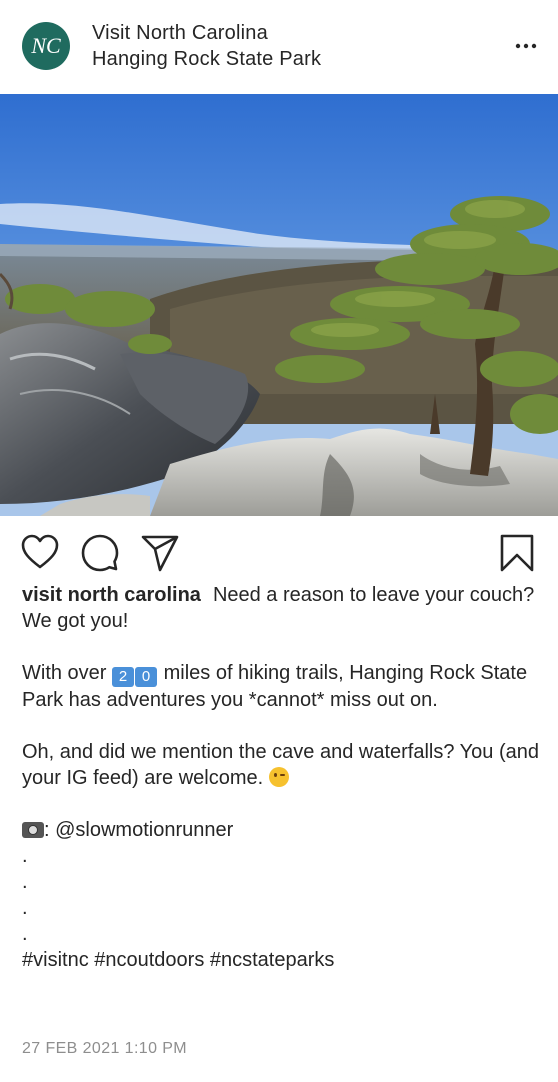  I want to click on keycap-digit-zero: 0, so click(146, 677).